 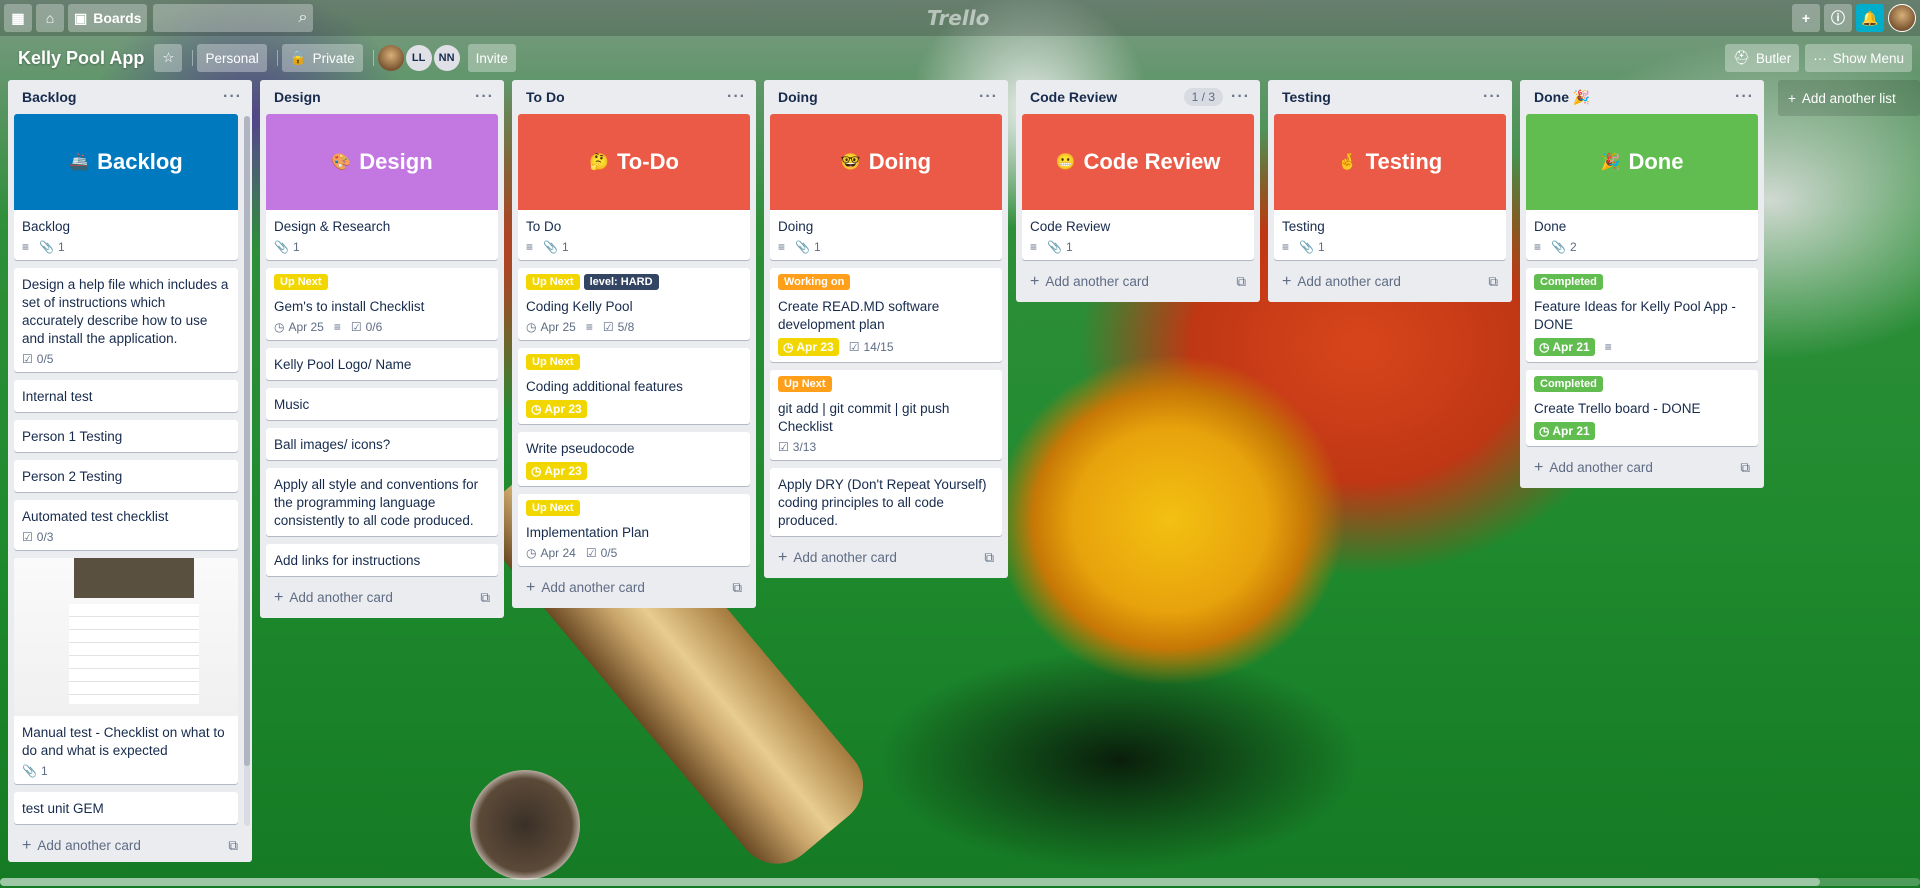 I want to click on due-date-text: Apr 23, so click(x=563, y=409).